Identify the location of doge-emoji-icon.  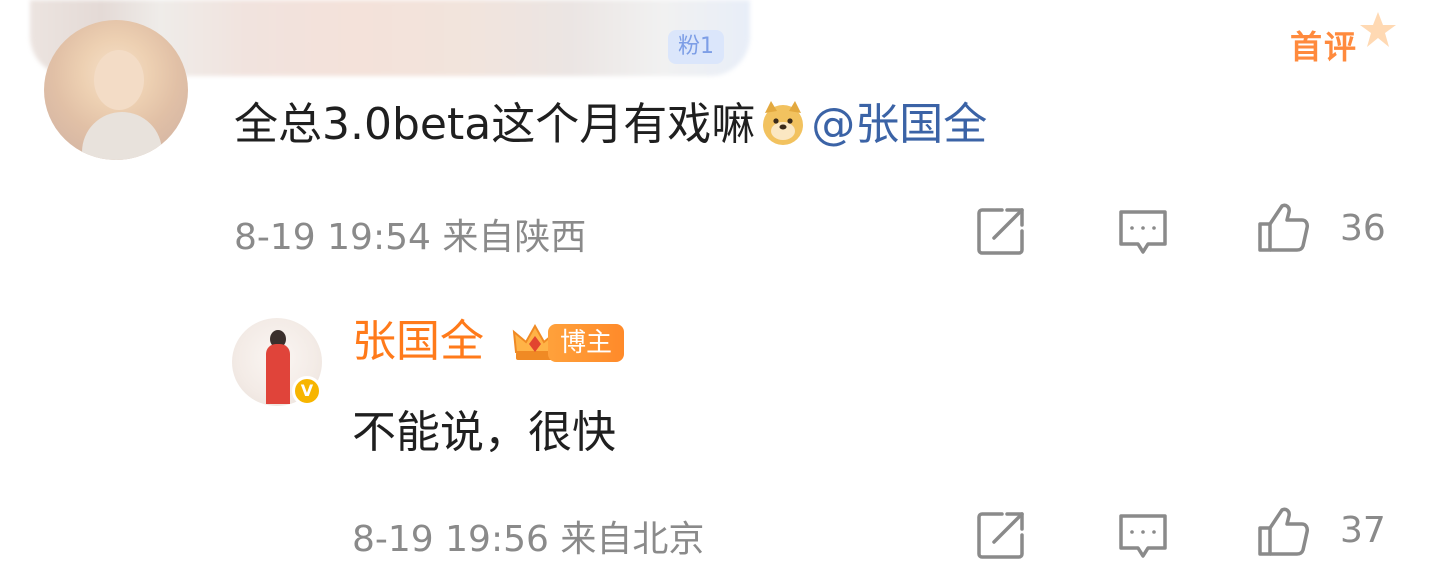
(783, 123).